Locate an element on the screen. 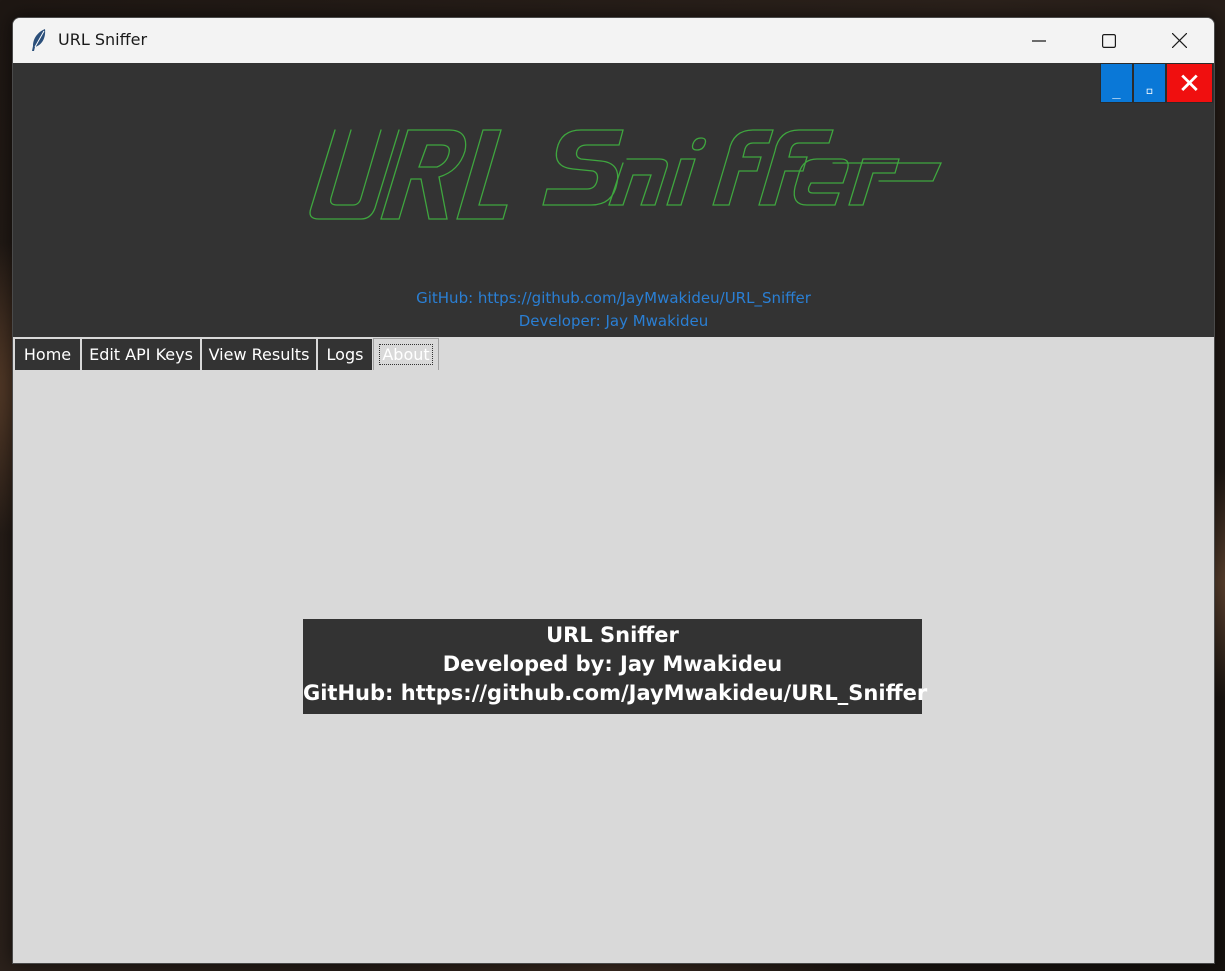 Image resolution: width=1225 pixels, height=971 pixels. tab-about-label: About is located at coordinates (406, 354).